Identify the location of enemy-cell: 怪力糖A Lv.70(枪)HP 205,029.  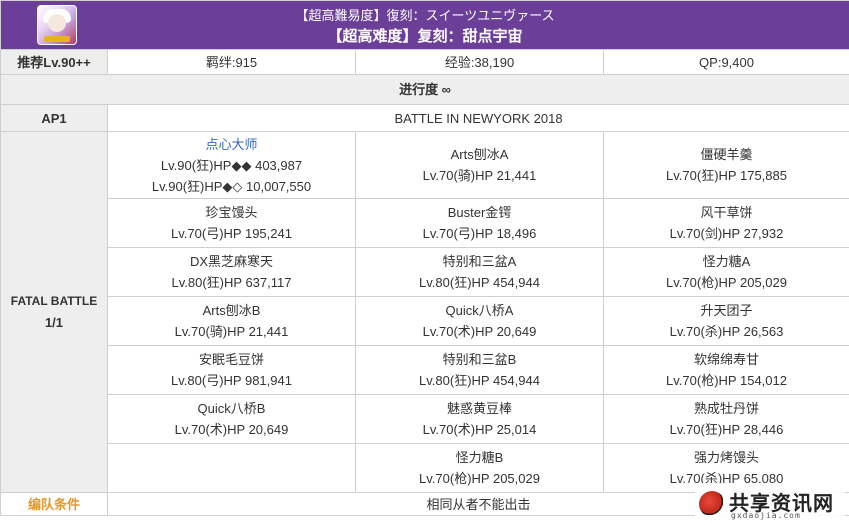
(725, 272).